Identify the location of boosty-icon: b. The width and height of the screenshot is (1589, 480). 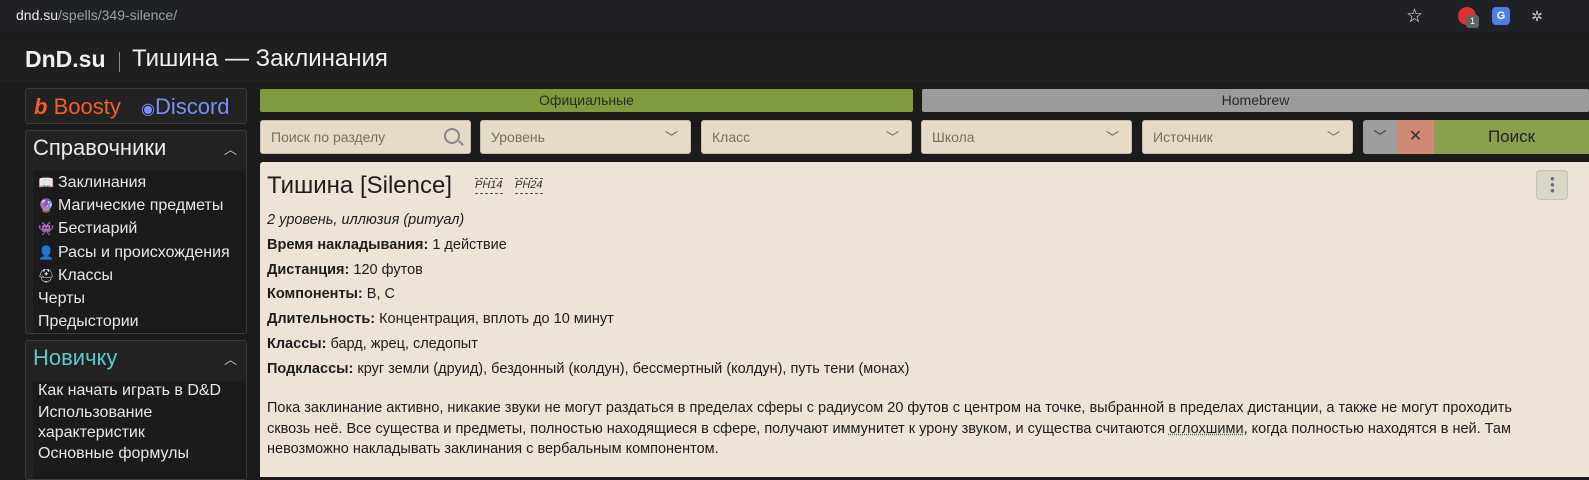
(41, 106).